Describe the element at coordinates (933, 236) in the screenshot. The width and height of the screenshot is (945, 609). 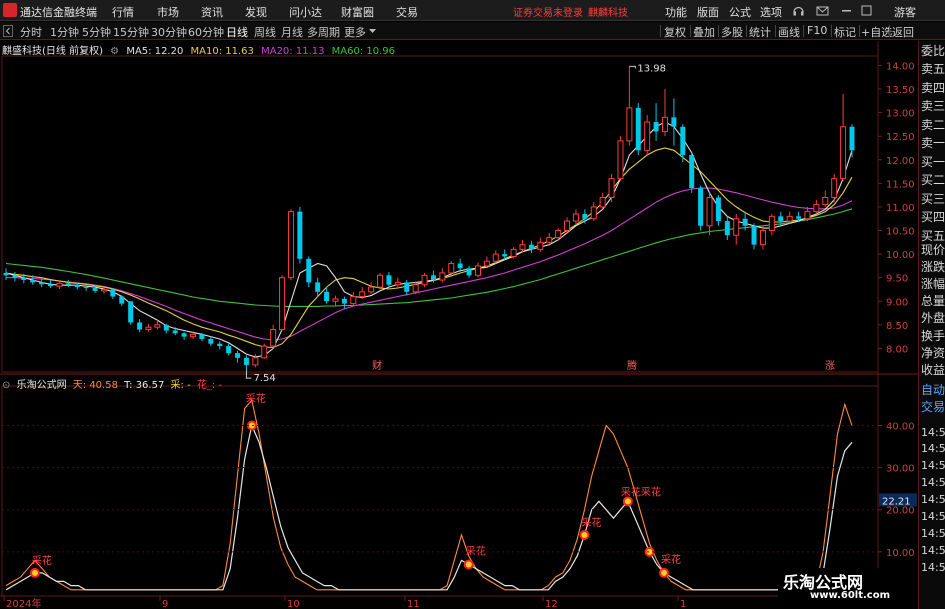
I see `side-label: 买五` at that location.